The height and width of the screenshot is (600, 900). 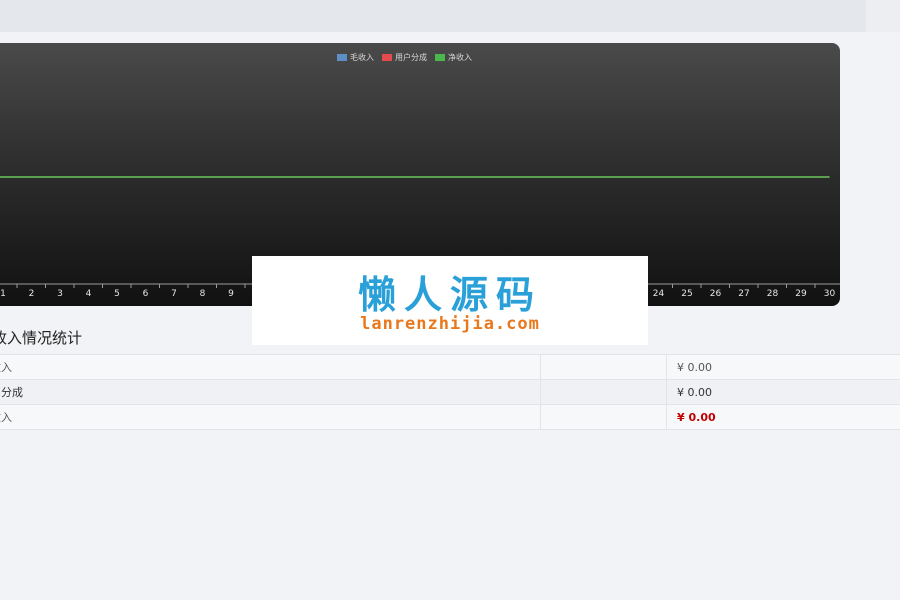 What do you see at coordinates (174, 294) in the screenshot?
I see `x-tick-label: 7` at bounding box center [174, 294].